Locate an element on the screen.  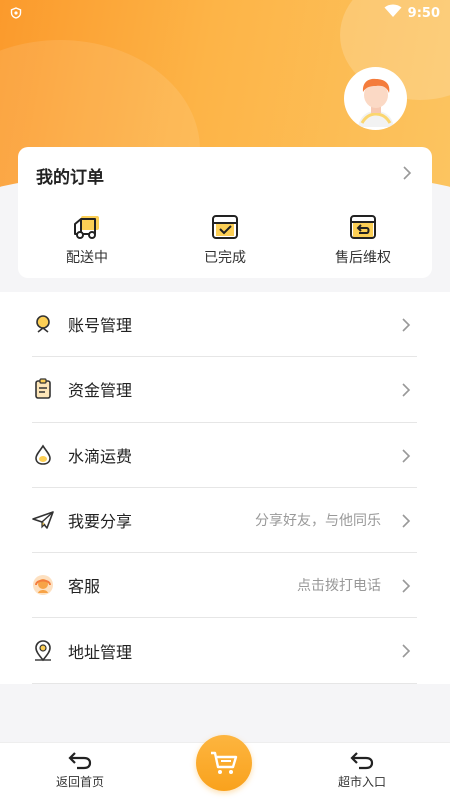
menu-item-address: 地址管理 is located at coordinates (224, 651).